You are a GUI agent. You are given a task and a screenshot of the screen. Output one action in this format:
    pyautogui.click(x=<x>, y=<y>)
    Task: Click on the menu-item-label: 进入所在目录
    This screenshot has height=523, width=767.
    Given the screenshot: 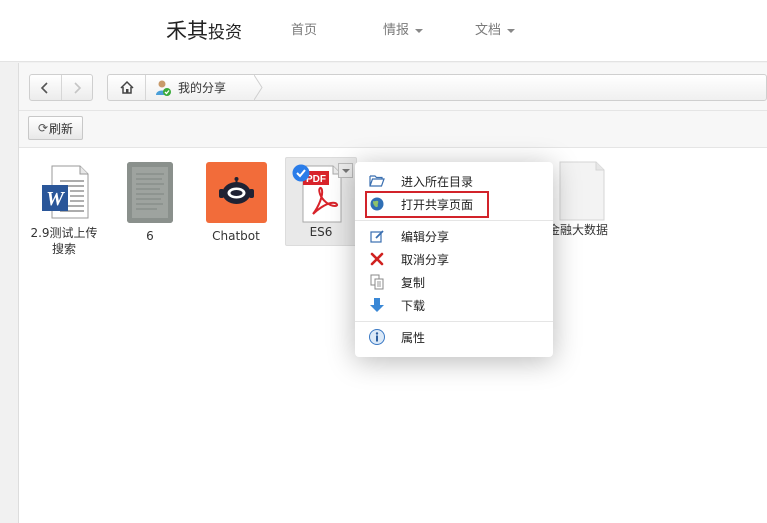 What is the action you would take?
    pyautogui.click(x=437, y=181)
    